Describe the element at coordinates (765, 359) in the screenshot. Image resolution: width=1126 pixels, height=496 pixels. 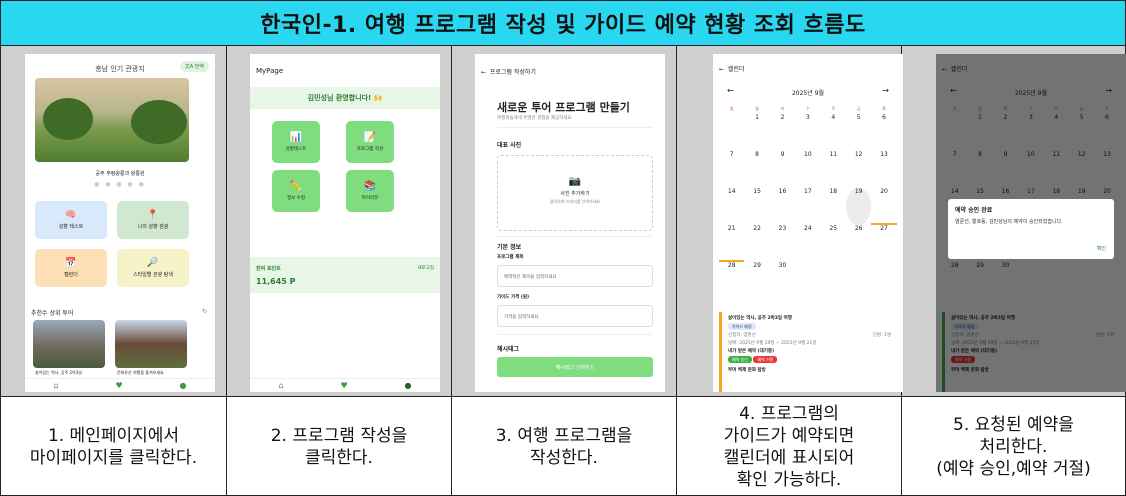
I see `reject-button: 예약 거절` at that location.